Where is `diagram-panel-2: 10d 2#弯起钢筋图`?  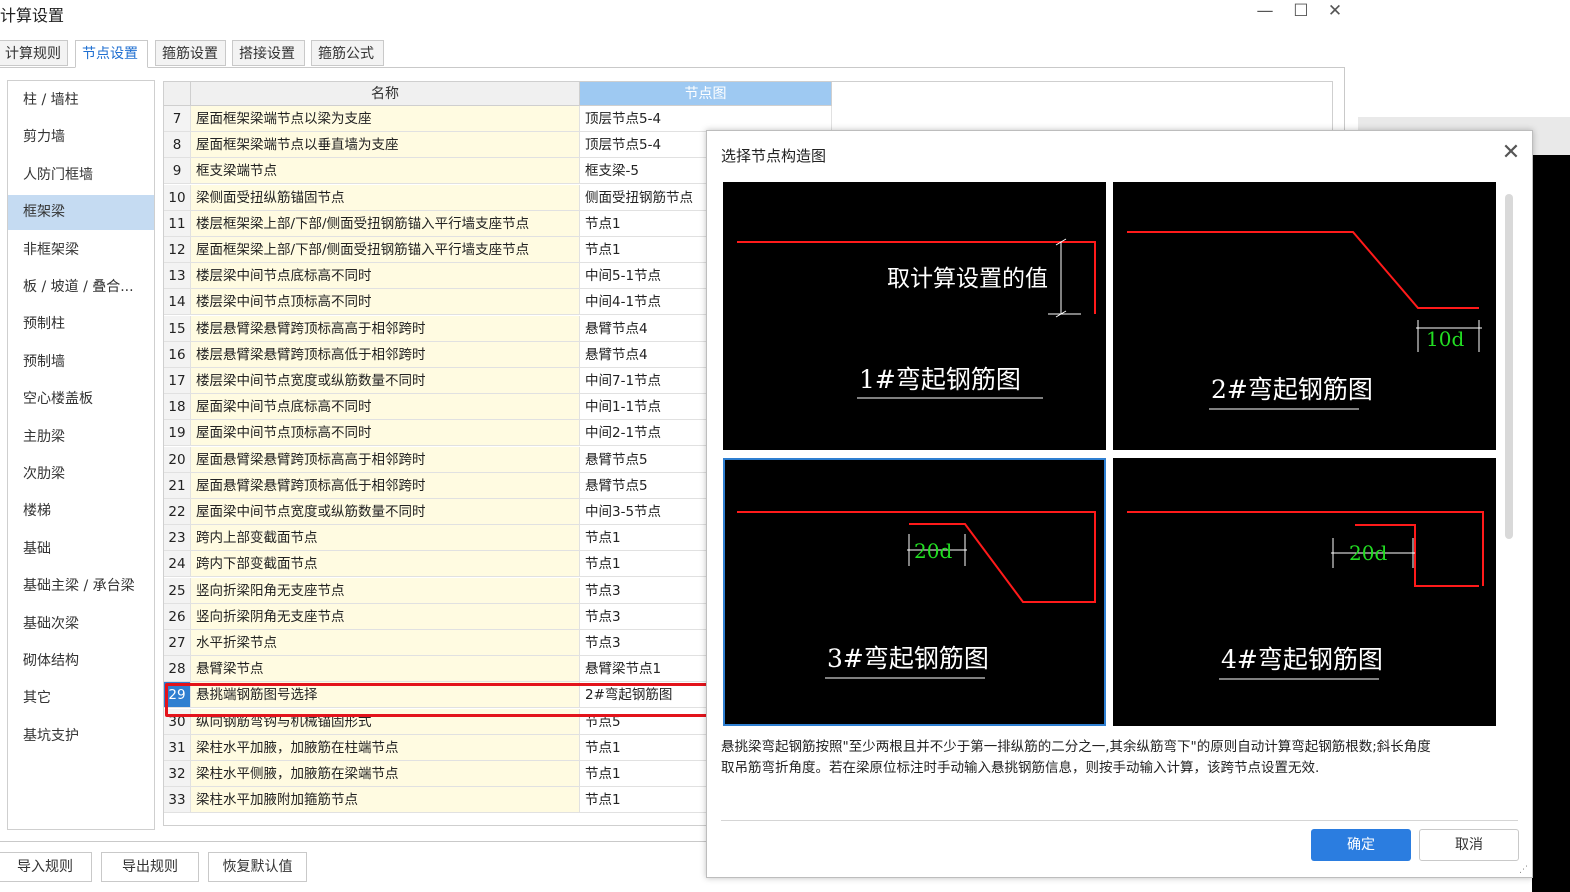 diagram-panel-2: 10d 2#弯起钢筋图 is located at coordinates (1304, 316).